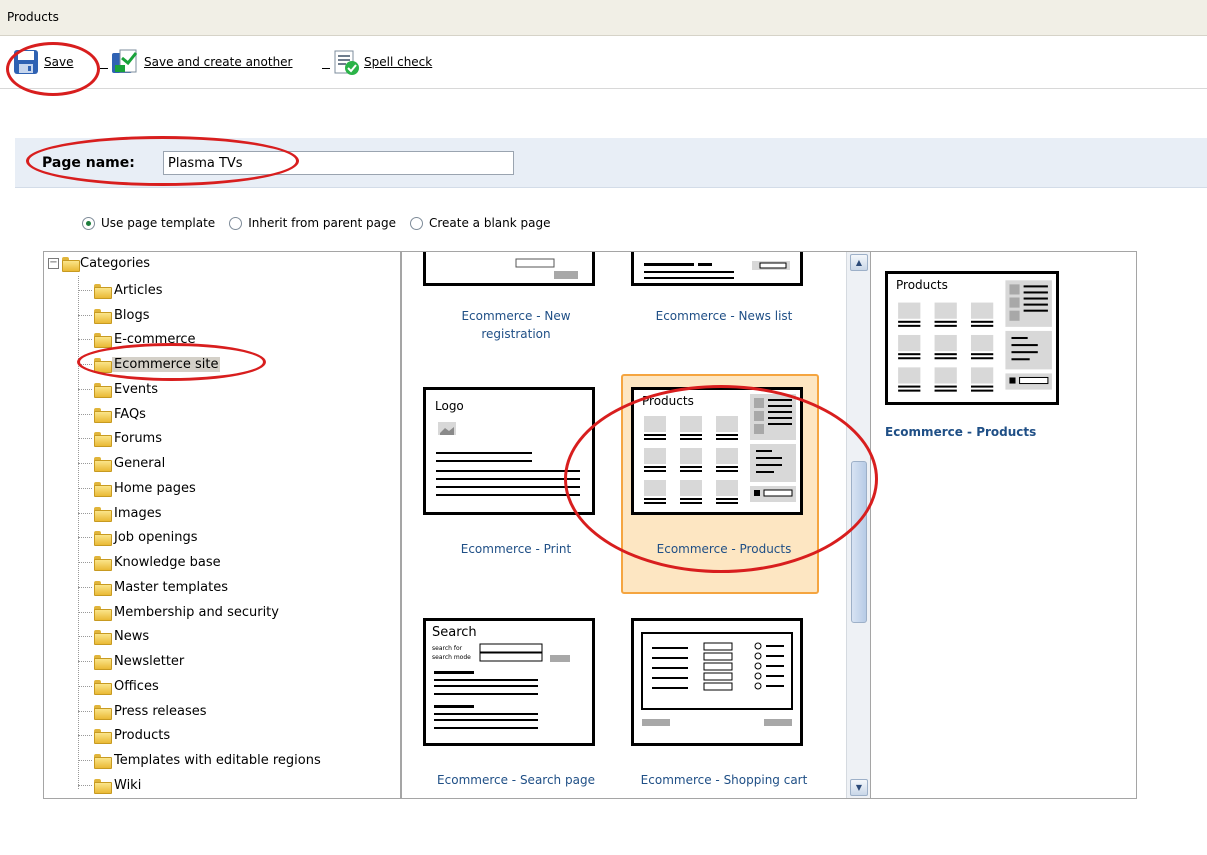 Image resolution: width=1207 pixels, height=855 pixels. Describe the element at coordinates (115, 315) in the screenshot. I see `tree-item-blogs: Blogs` at that location.